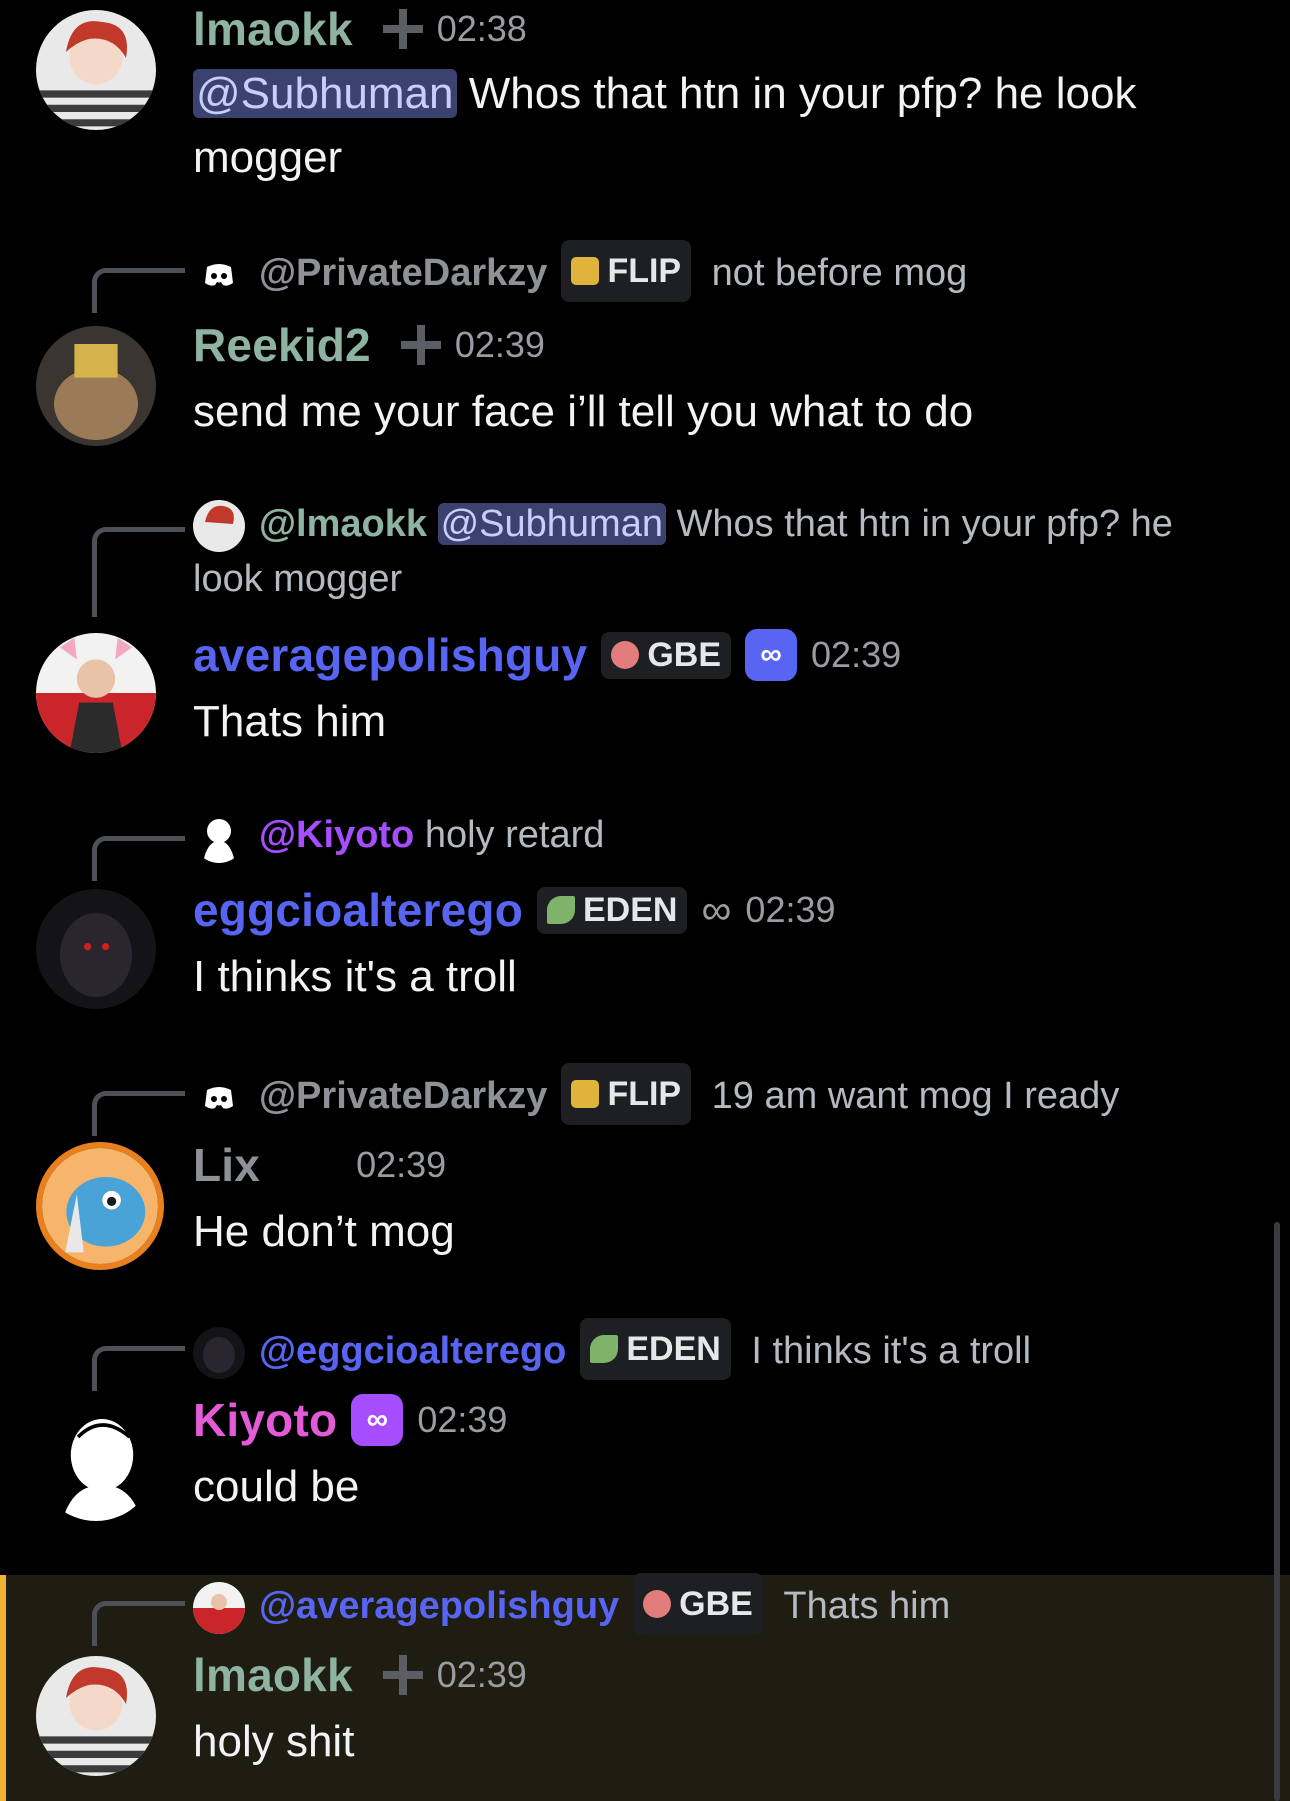 The width and height of the screenshot is (1290, 1801). Describe the element at coordinates (282, 345) in the screenshot. I see `username: Reekid2` at that location.